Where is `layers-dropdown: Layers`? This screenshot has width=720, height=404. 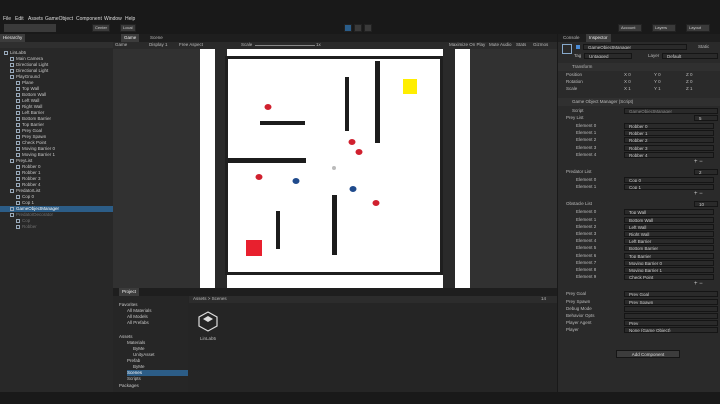 layers-dropdown: Layers is located at coordinates (664, 28).